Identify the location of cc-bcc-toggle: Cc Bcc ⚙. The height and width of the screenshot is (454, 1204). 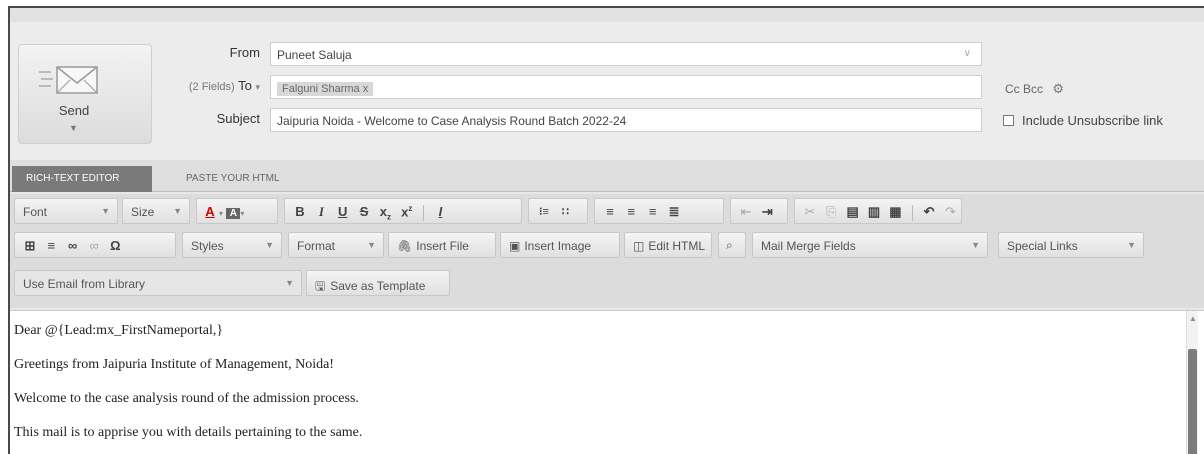
(1034, 89).